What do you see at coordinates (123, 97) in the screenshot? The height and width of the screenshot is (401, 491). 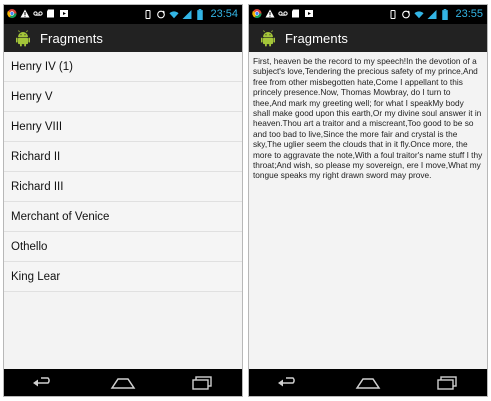 I see `list-item-henry-v: Henry V` at bounding box center [123, 97].